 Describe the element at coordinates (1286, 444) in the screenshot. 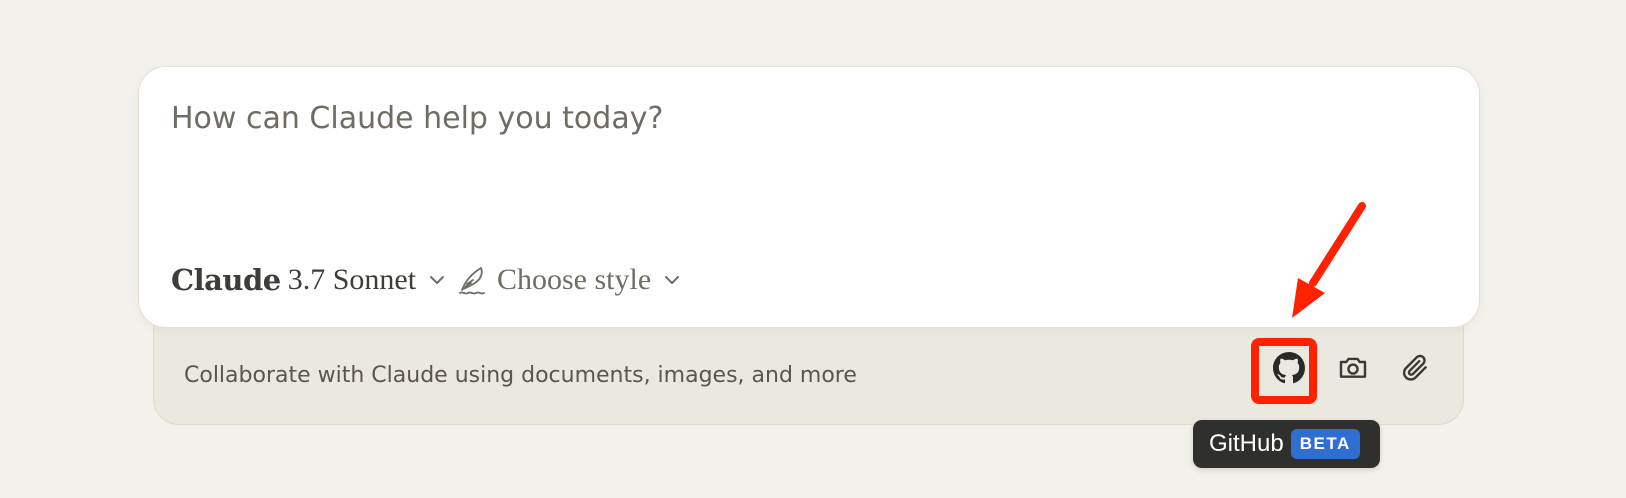

I see `github-tooltip: GitHub BETA` at that location.